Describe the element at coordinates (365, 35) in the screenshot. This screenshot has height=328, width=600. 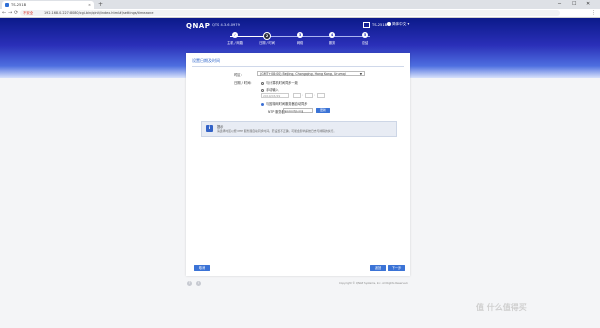
I see `step-number: 5` at that location.